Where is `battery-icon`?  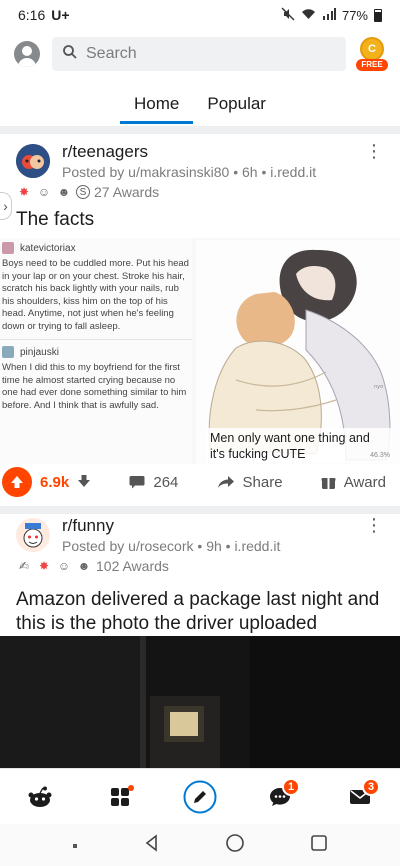 battery-icon is located at coordinates (378, 15).